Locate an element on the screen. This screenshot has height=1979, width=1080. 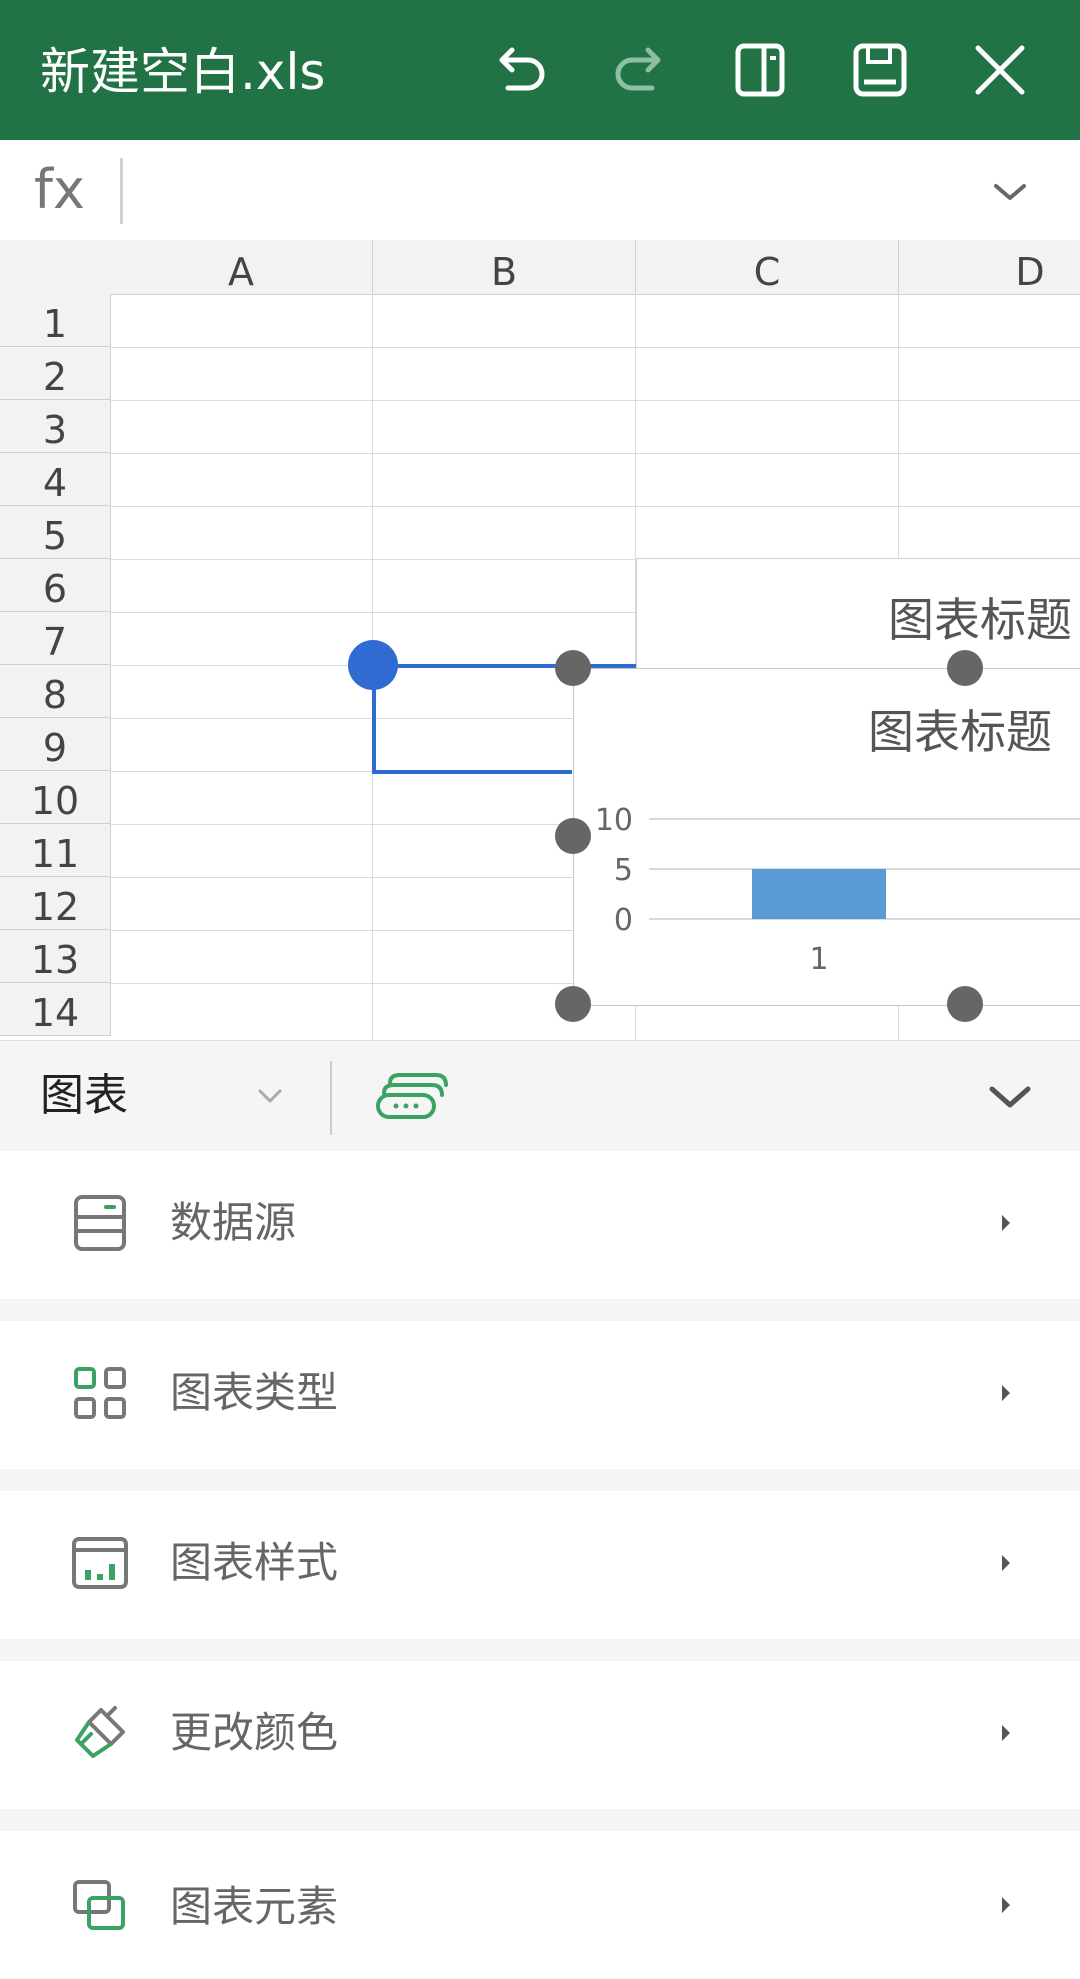
reading-mode-icon is located at coordinates (760, 70).